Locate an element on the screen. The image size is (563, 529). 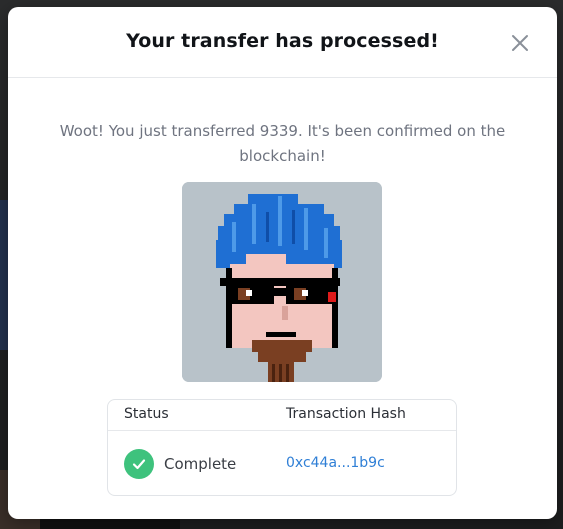
pixel-avatar-icon is located at coordinates (282, 282).